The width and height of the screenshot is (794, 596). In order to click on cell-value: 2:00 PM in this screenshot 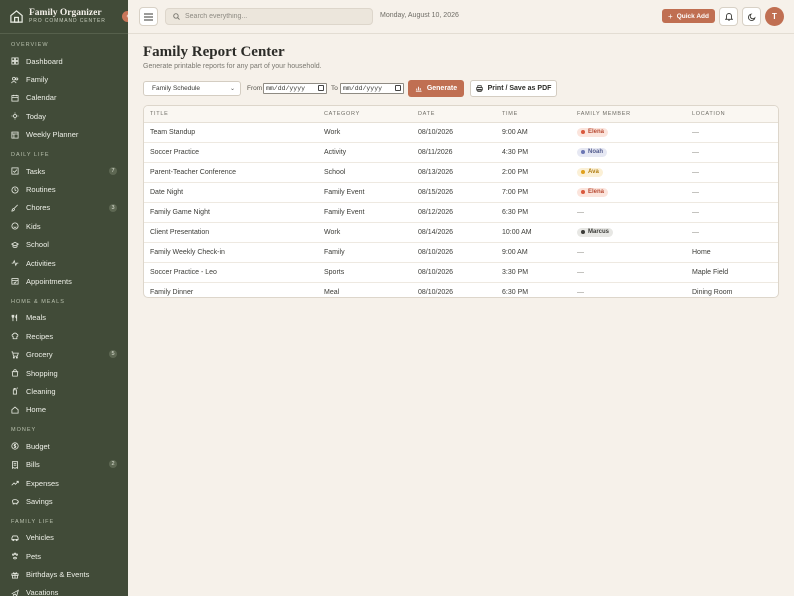, I will do `click(515, 172)`.